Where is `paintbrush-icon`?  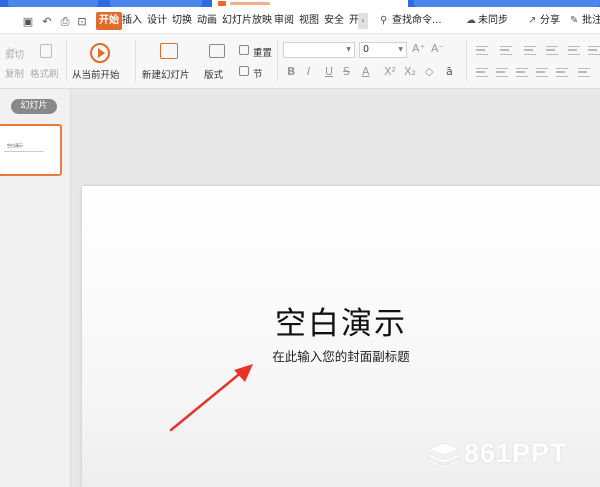
paintbrush-icon is located at coordinates (46, 51).